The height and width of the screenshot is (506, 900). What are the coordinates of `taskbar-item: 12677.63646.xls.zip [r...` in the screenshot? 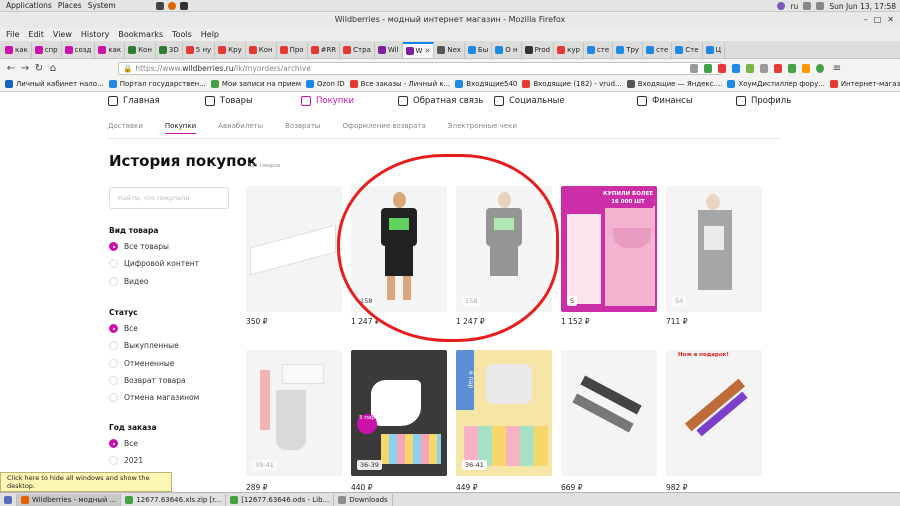 It's located at (174, 499).